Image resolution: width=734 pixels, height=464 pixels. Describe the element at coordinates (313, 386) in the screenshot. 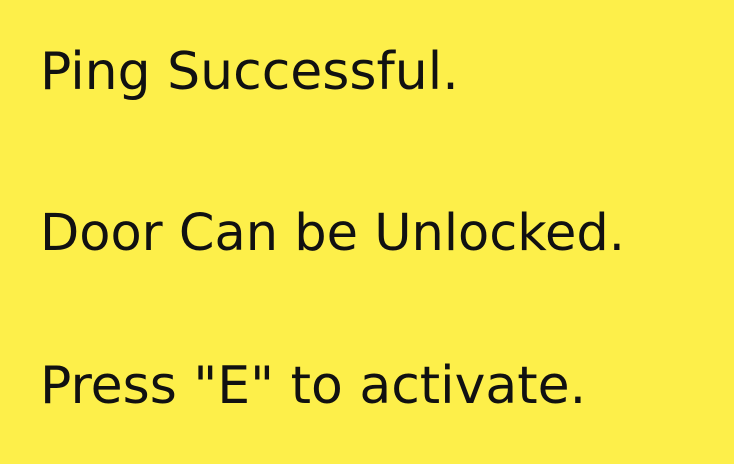

I see `activate-instruction-text: Press "E" to activate.` at that location.